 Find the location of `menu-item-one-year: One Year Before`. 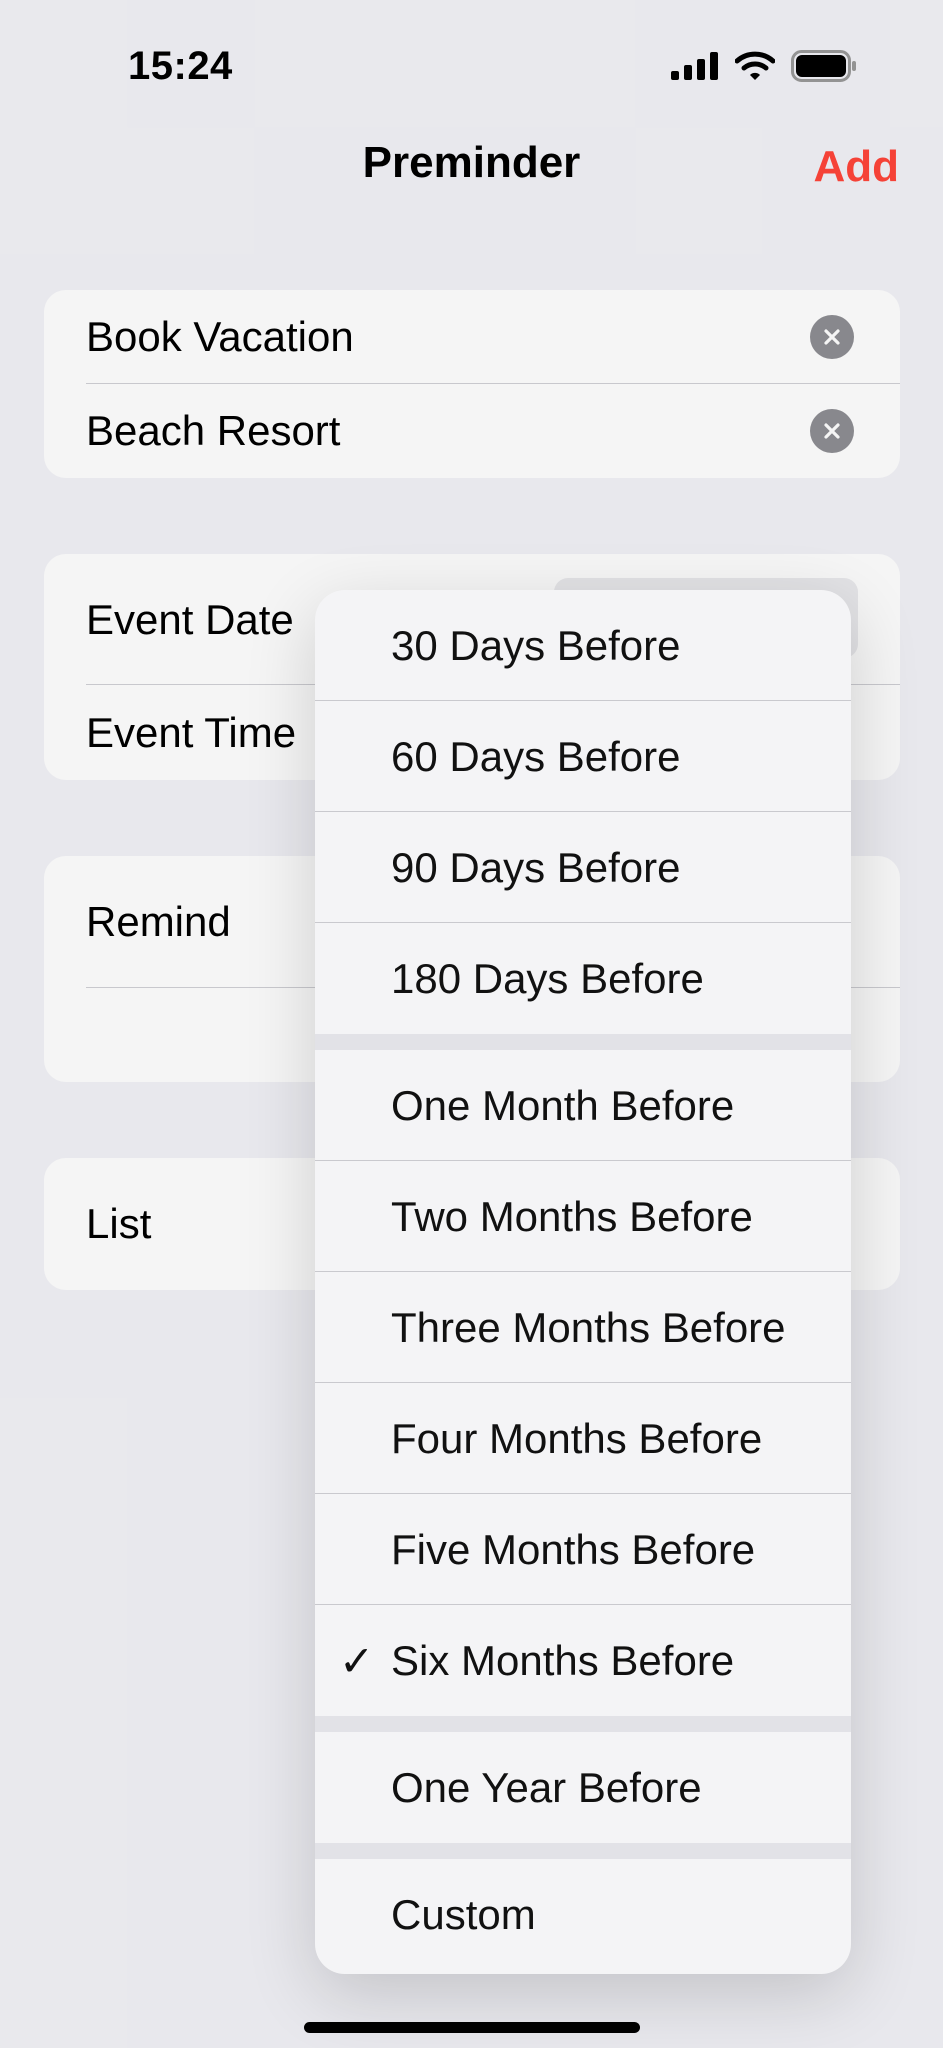

menu-item-one-year: One Year Before is located at coordinates (583, 1787).